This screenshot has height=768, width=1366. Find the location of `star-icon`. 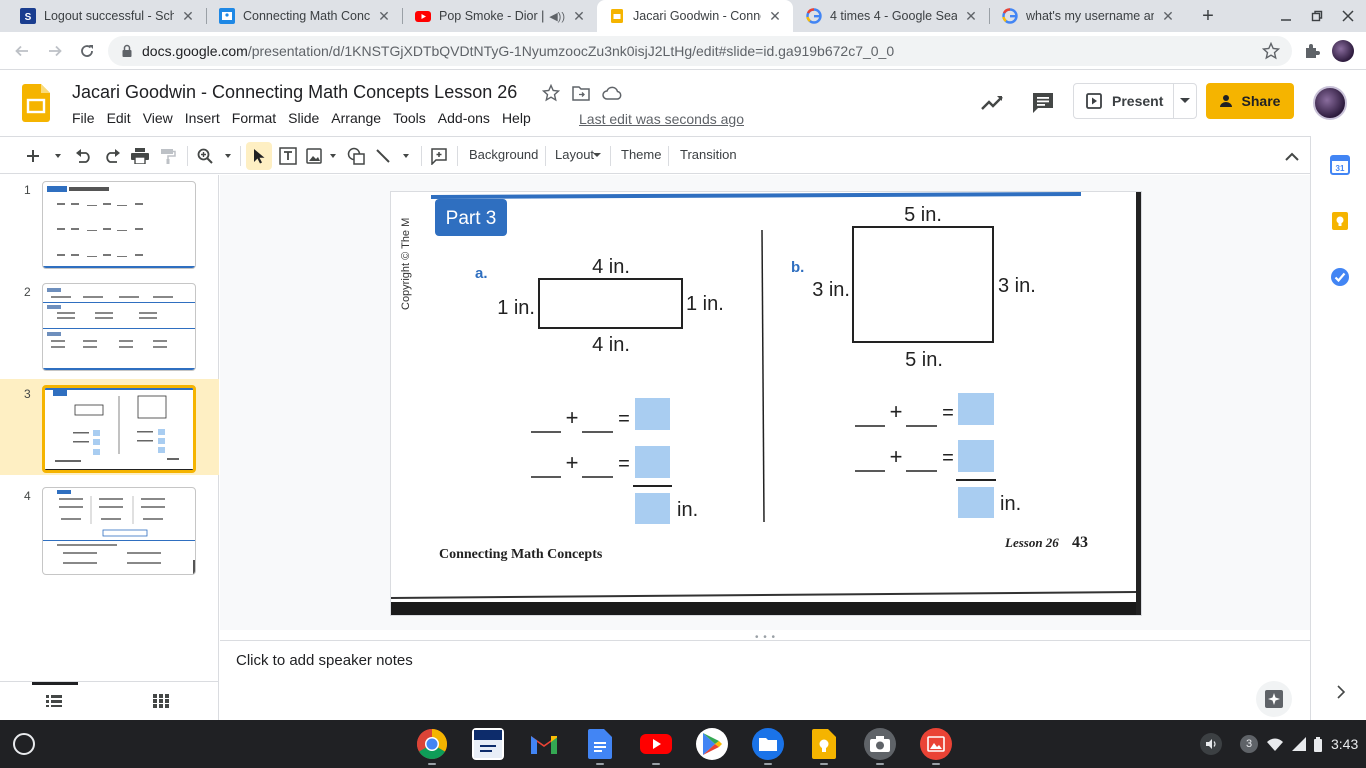

star-icon is located at coordinates (551, 93).